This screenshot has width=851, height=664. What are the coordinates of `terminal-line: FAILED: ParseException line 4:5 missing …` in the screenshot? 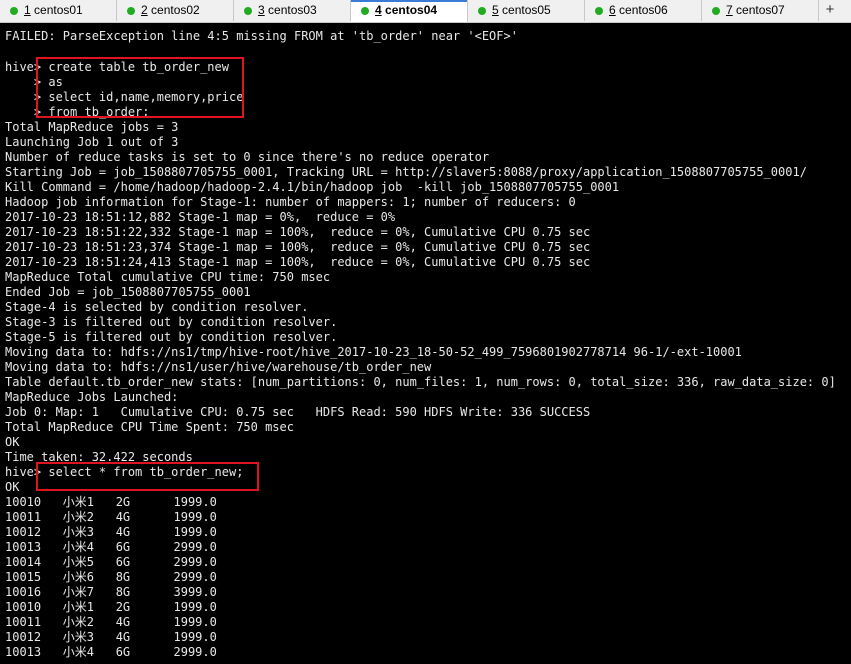 It's located at (261, 36).